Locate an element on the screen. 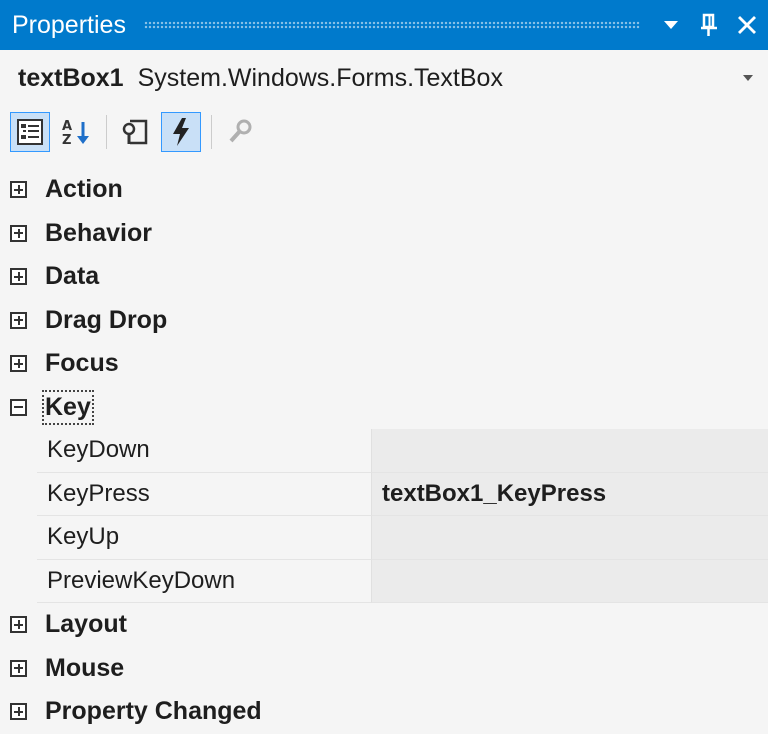 This screenshot has width=768, height=734. property-pages-button is located at coordinates (240, 132).